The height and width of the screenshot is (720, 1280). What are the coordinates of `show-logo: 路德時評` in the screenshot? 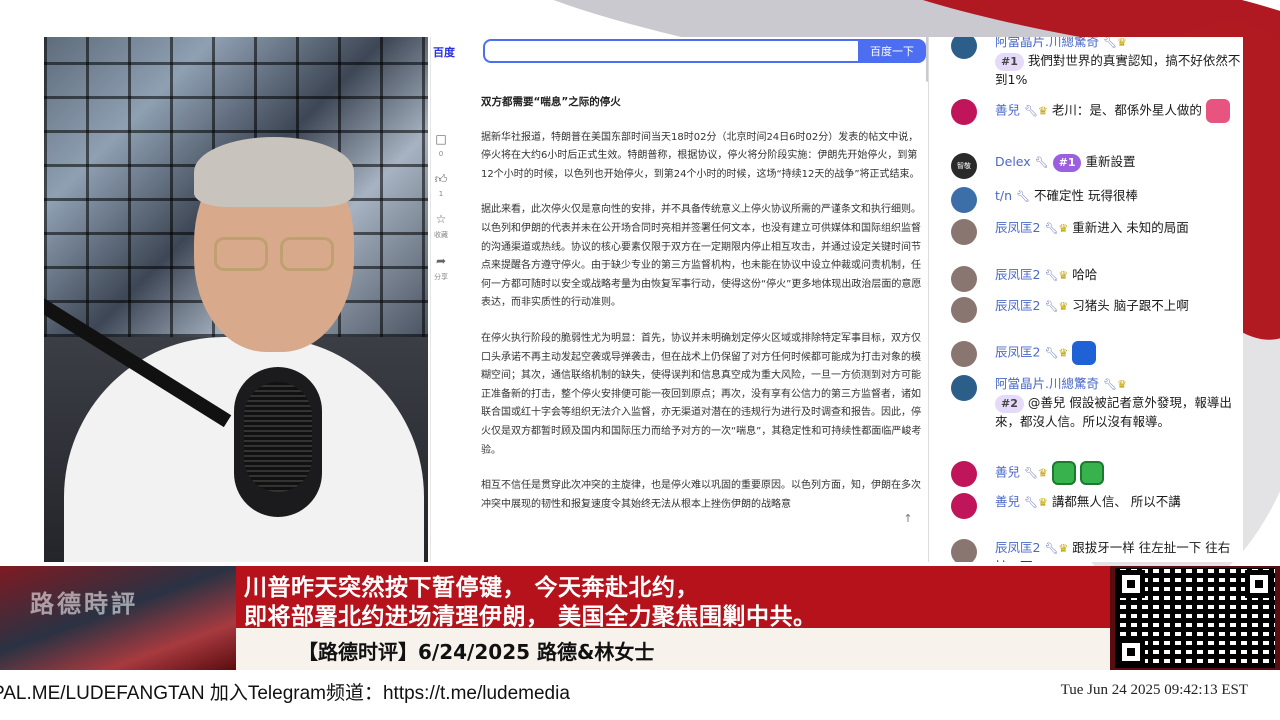 It's located at (84, 603).